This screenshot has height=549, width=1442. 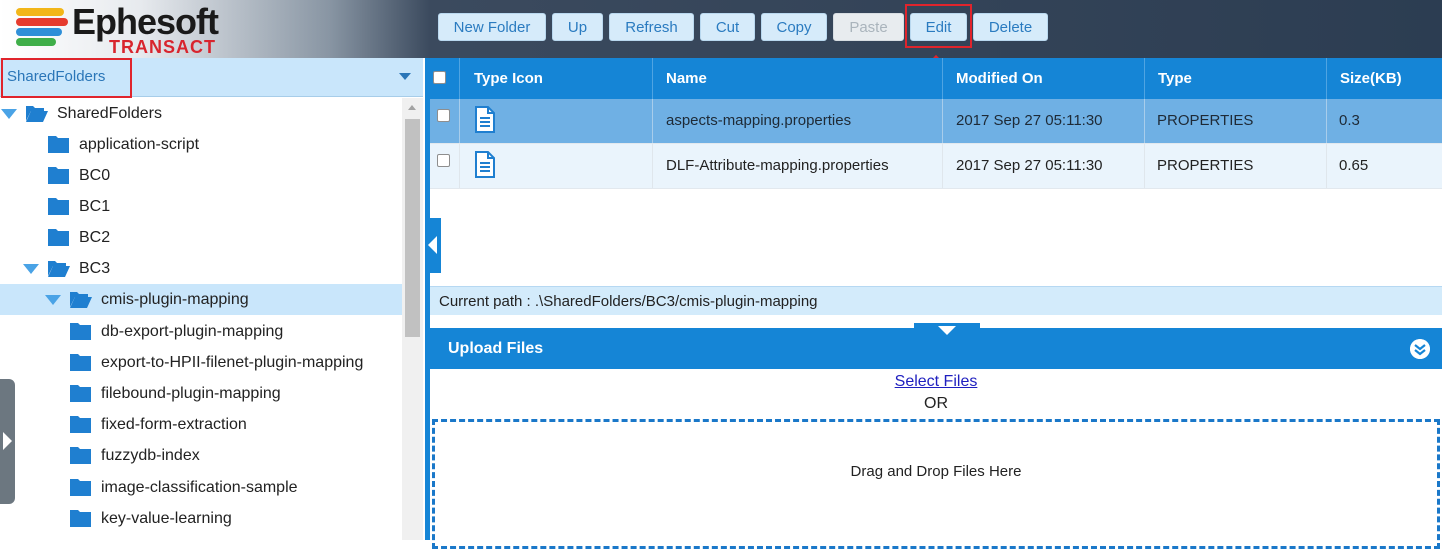 What do you see at coordinates (1420, 349) in the screenshot?
I see `double-chevron-down-icon` at bounding box center [1420, 349].